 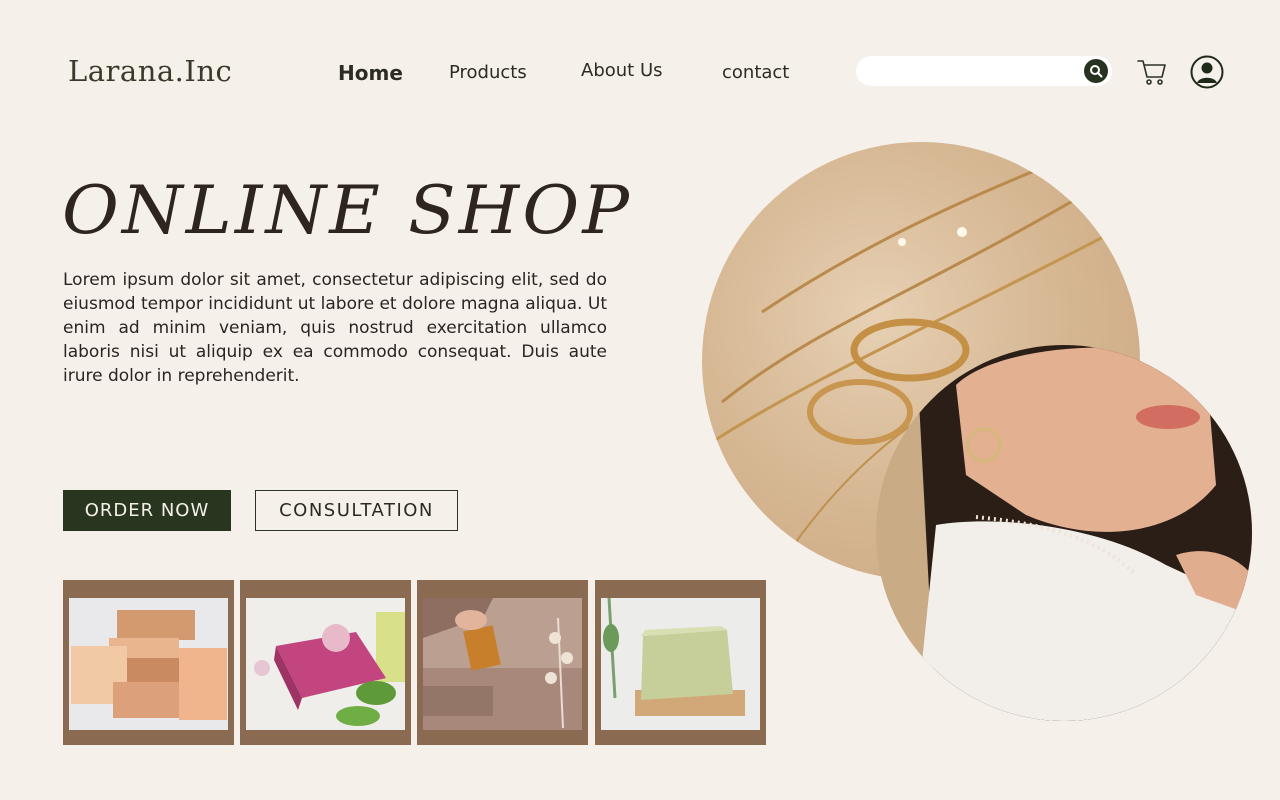 What do you see at coordinates (356, 510) in the screenshot?
I see `consultation-button: CONSULTATION` at bounding box center [356, 510].